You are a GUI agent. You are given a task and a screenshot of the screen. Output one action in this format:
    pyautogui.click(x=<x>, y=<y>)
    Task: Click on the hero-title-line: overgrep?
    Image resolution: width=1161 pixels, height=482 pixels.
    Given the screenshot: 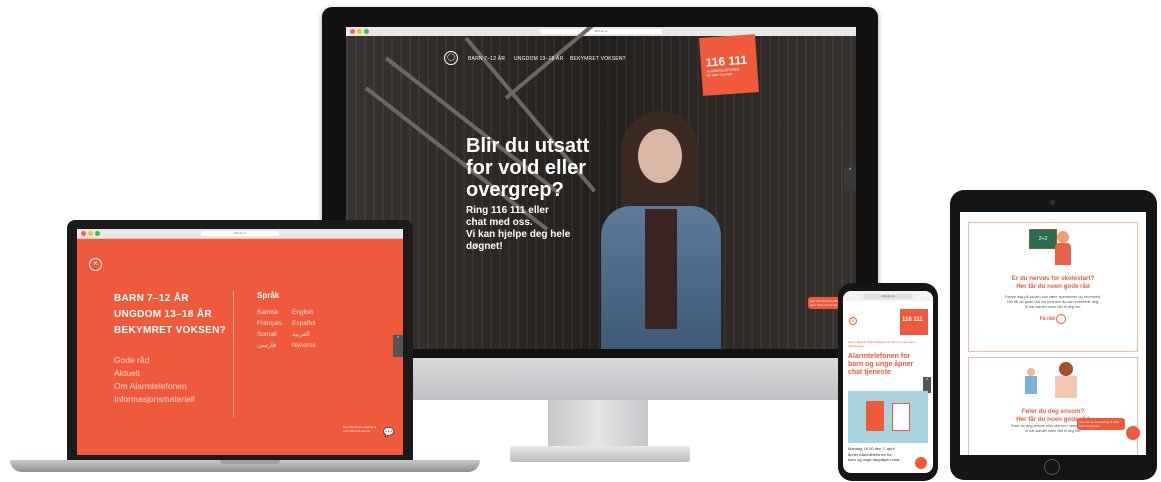 What is the action you would take?
    pyautogui.click(x=515, y=190)
    